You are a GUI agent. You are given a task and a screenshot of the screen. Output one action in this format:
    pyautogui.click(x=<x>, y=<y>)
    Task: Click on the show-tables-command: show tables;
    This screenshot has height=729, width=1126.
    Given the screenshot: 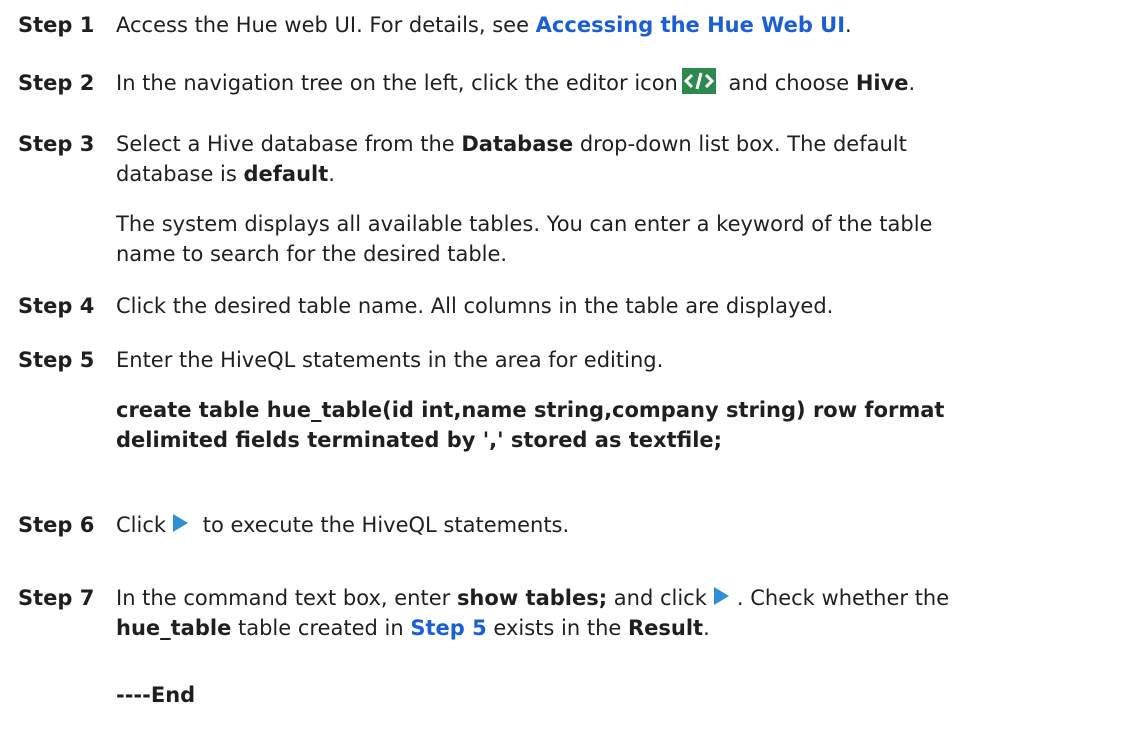 What is the action you would take?
    pyautogui.click(x=532, y=598)
    